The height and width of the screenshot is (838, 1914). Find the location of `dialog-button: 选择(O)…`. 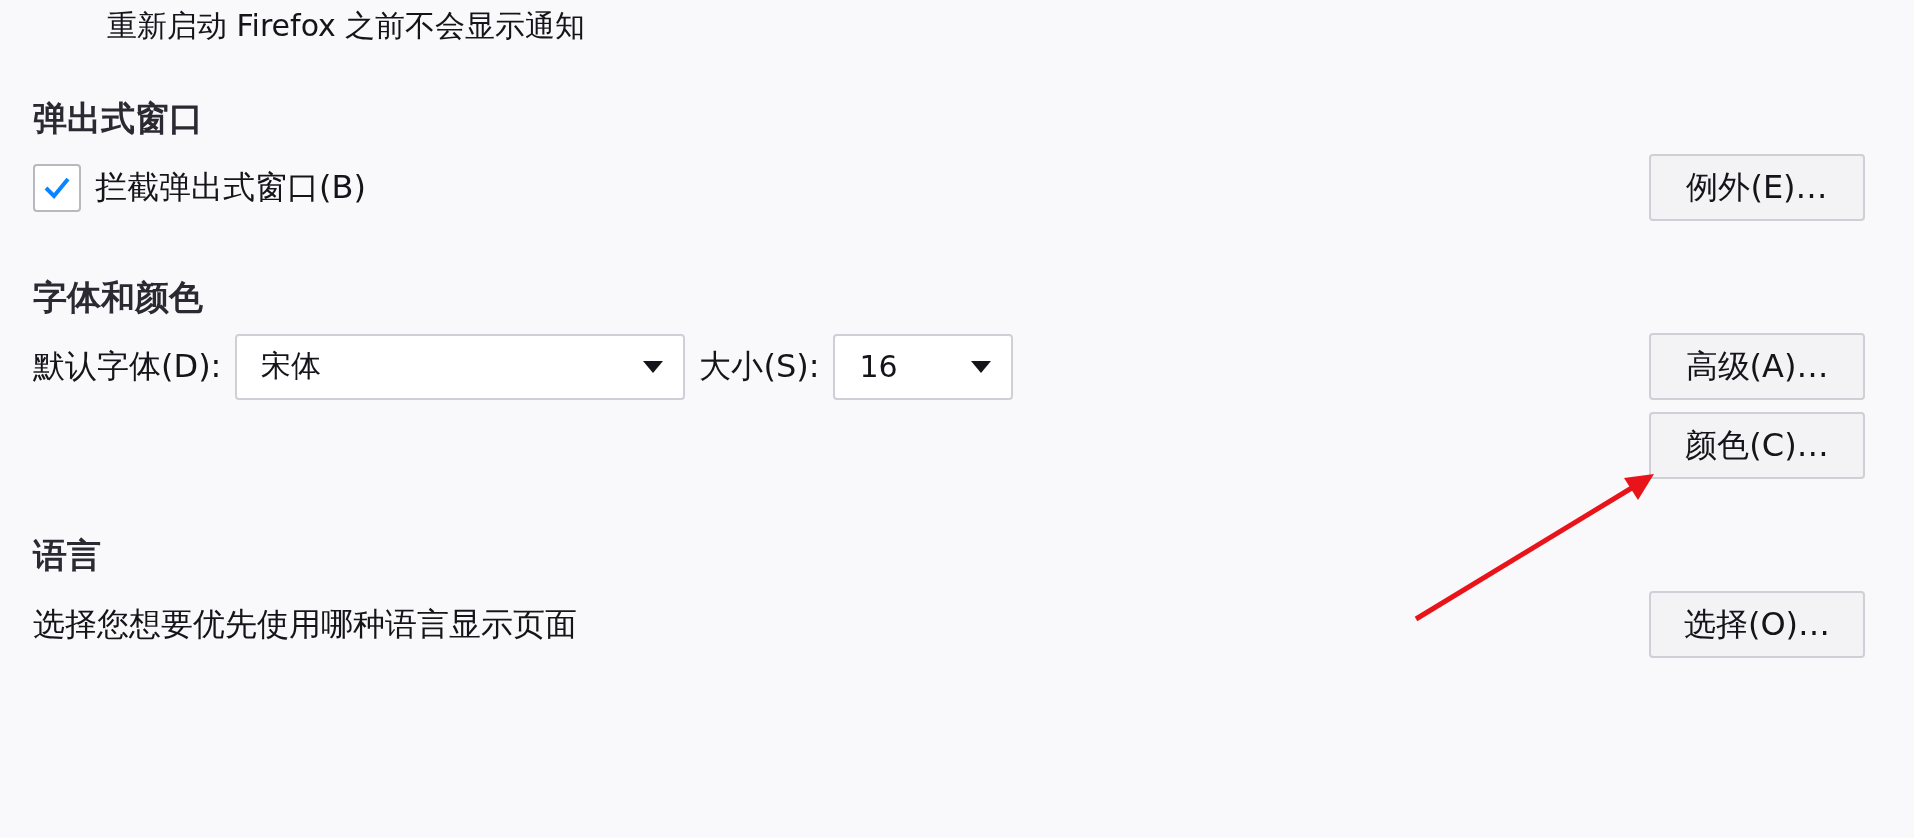

dialog-button: 选择(O)… is located at coordinates (1757, 624).